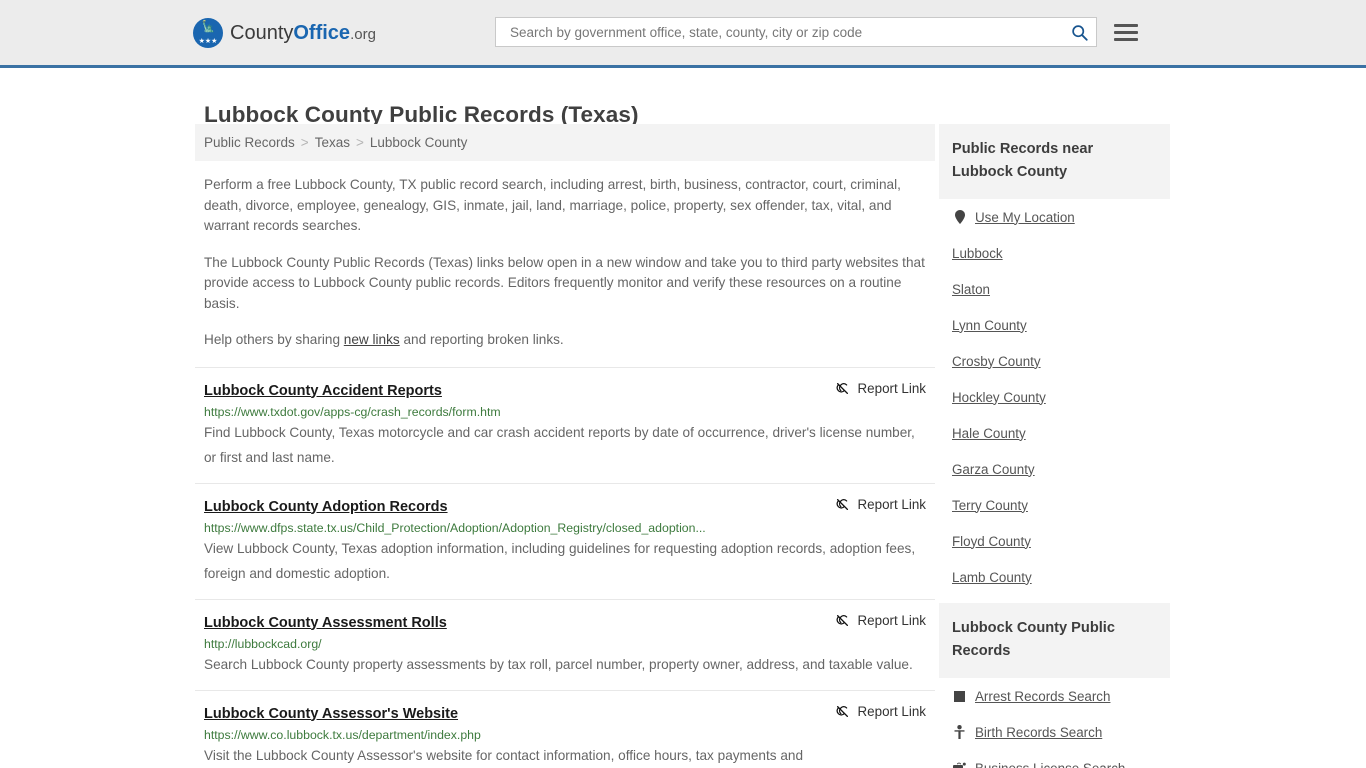 Image resolution: width=1366 pixels, height=768 pixels. What do you see at coordinates (788, 32) in the screenshot?
I see `search-input` at bounding box center [788, 32].